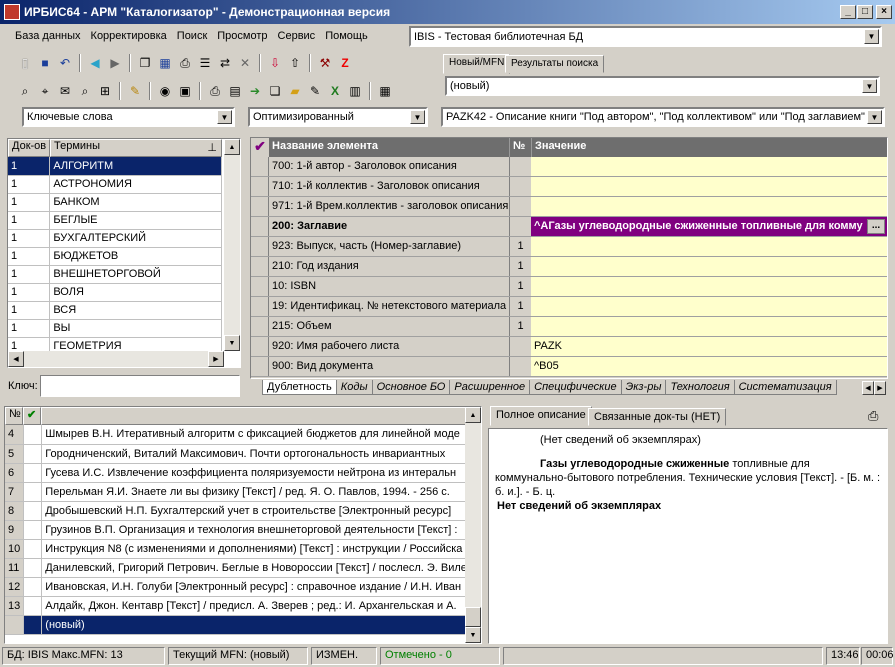 Image resolution: width=895 pixels, height=667 pixels. Describe the element at coordinates (235, 91) in the screenshot. I see `doc-icon: ▤` at that location.